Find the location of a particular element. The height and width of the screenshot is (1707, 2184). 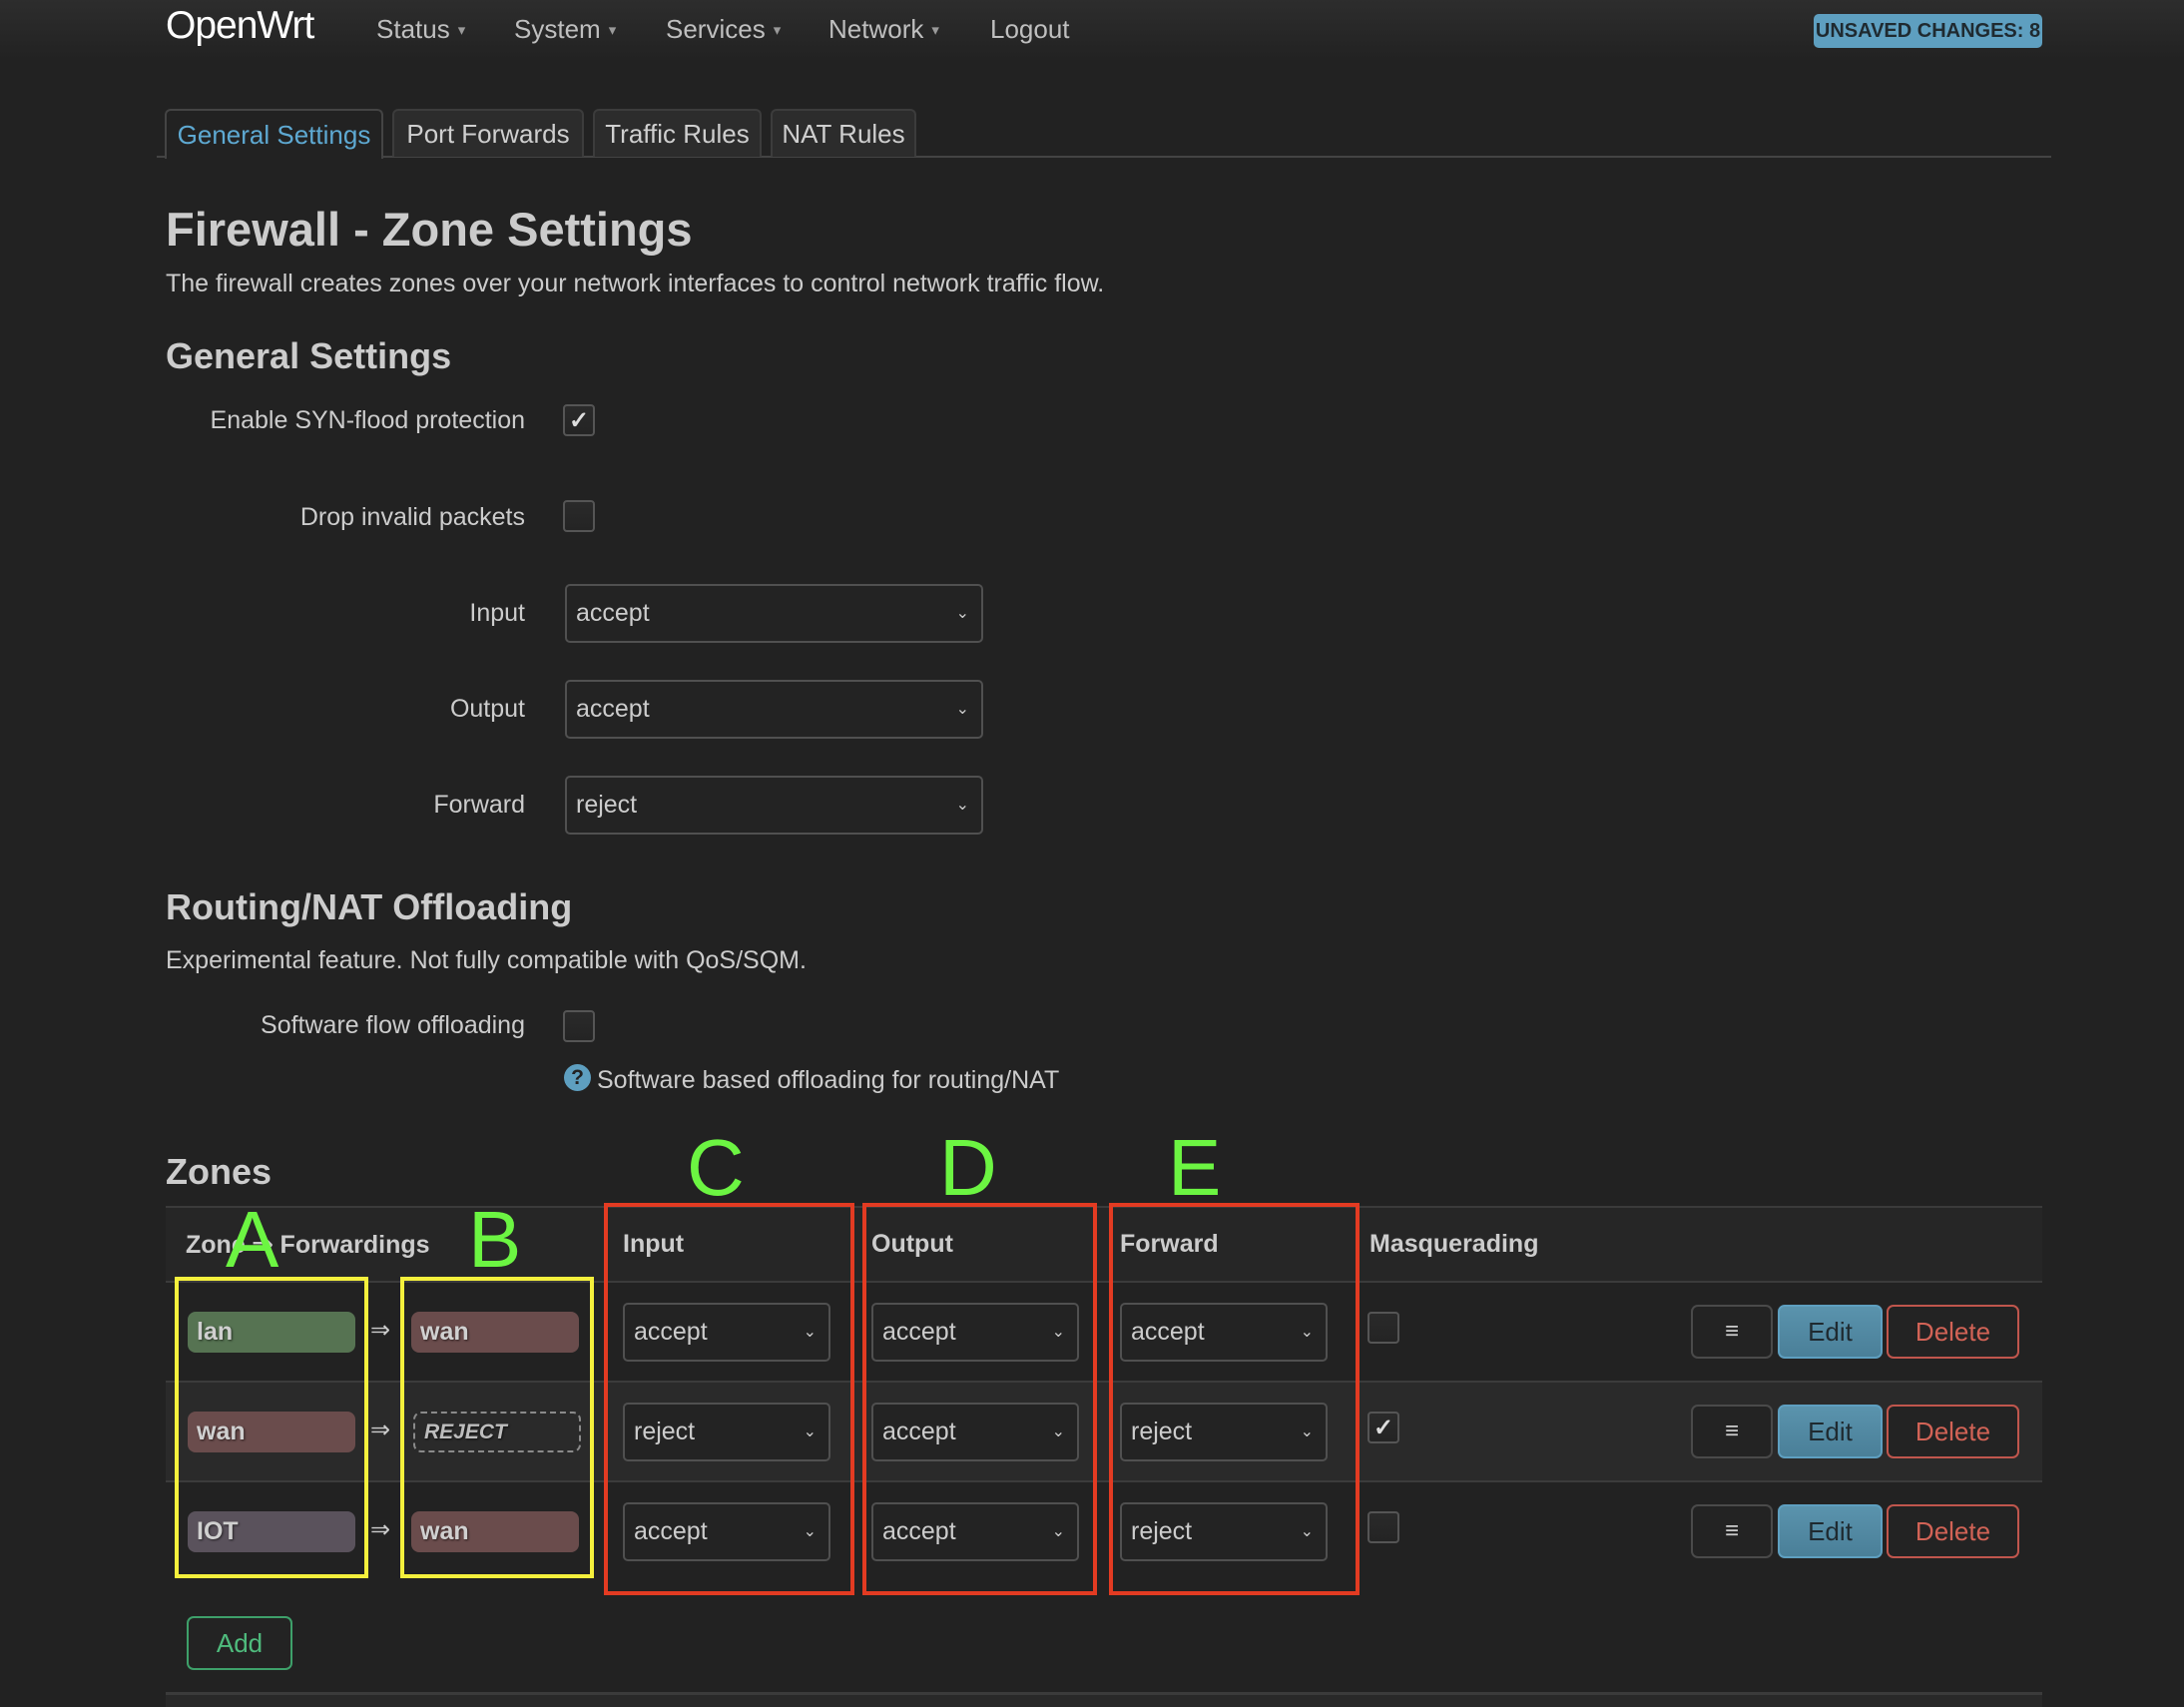

nav-network-label: Network is located at coordinates (876, 29).